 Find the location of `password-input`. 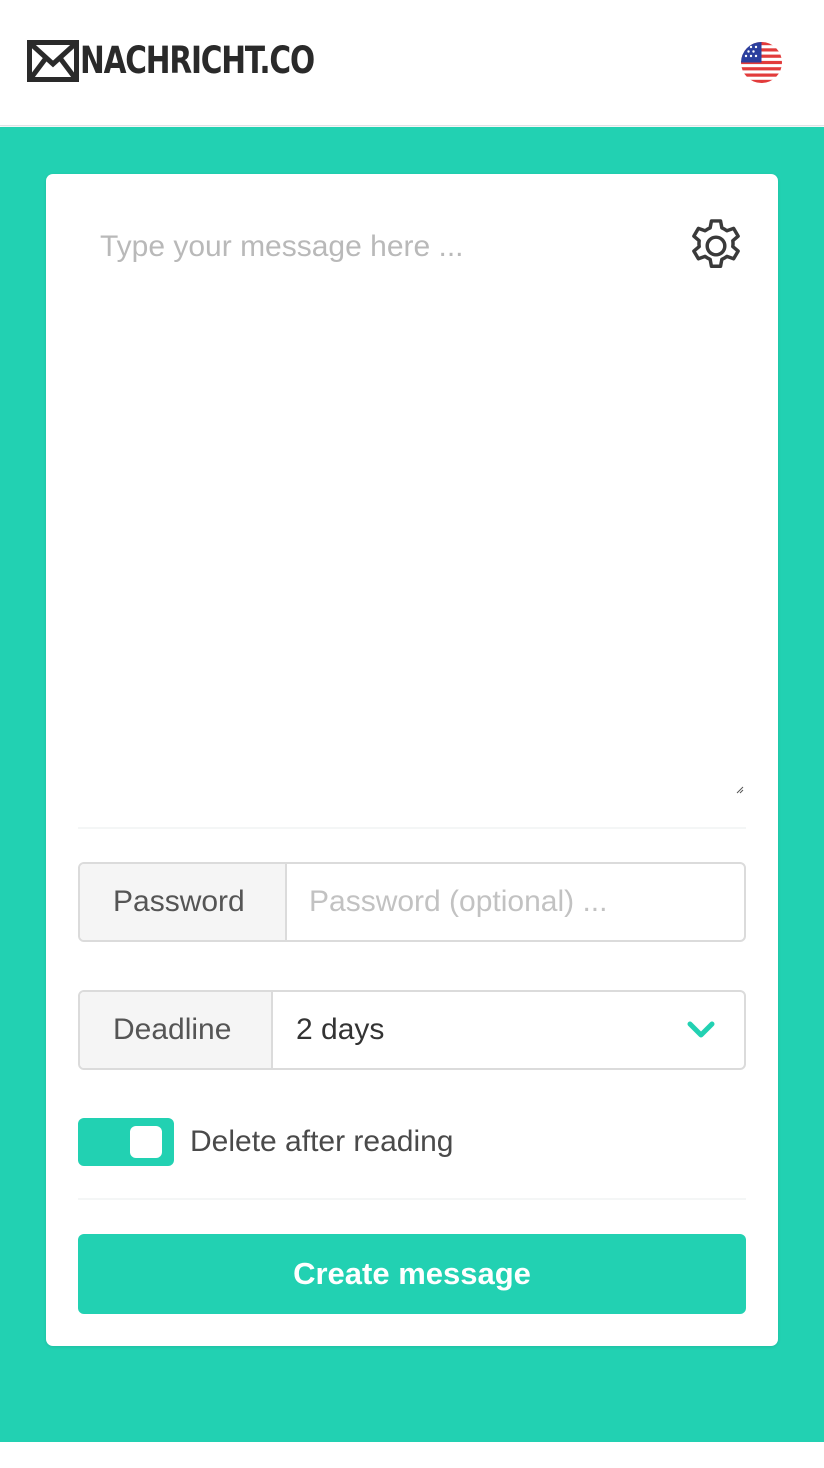

password-input is located at coordinates (515, 902).